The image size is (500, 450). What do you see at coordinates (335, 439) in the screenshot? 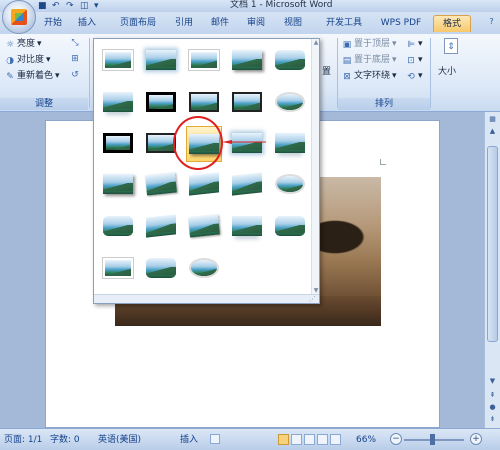
I see `draft-view-icon` at bounding box center [335, 439].